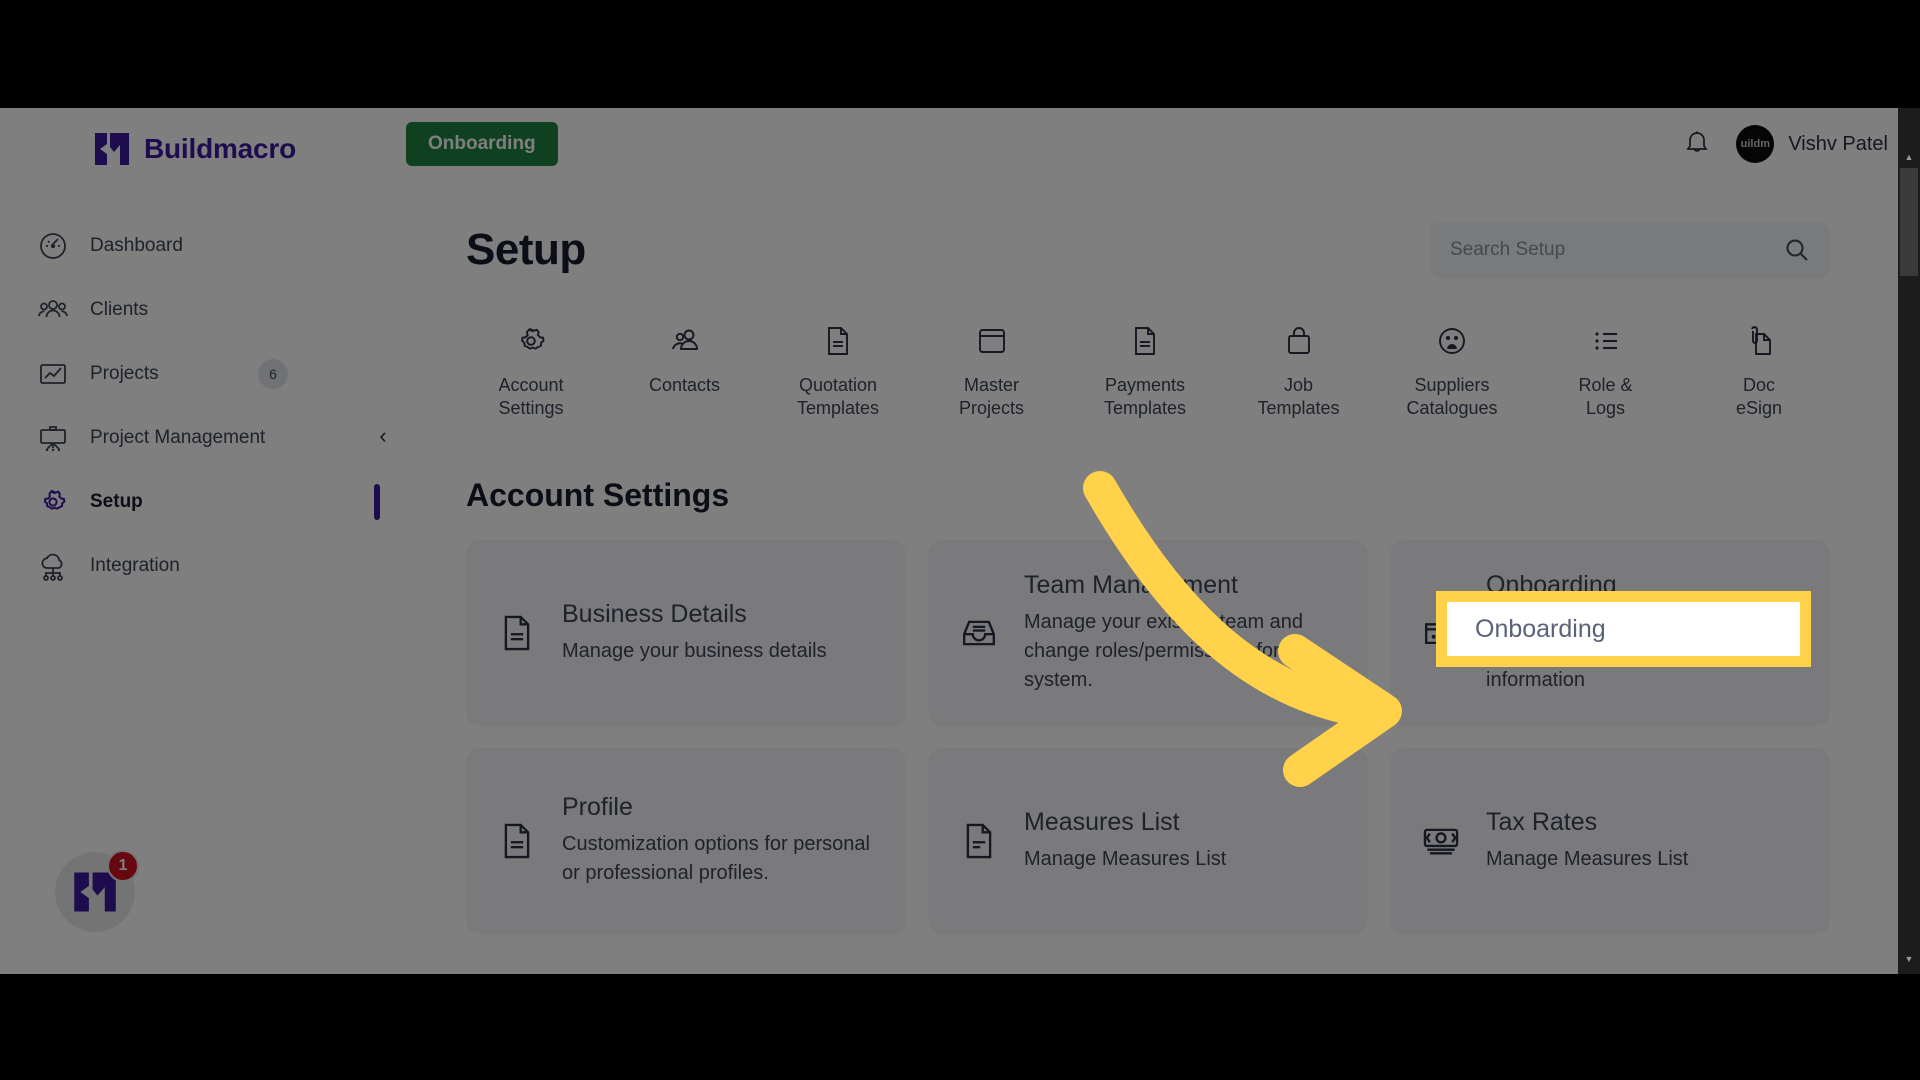 This screenshot has width=1920, height=1080. I want to click on caret-down-icon: ▼, so click(1909, 959).